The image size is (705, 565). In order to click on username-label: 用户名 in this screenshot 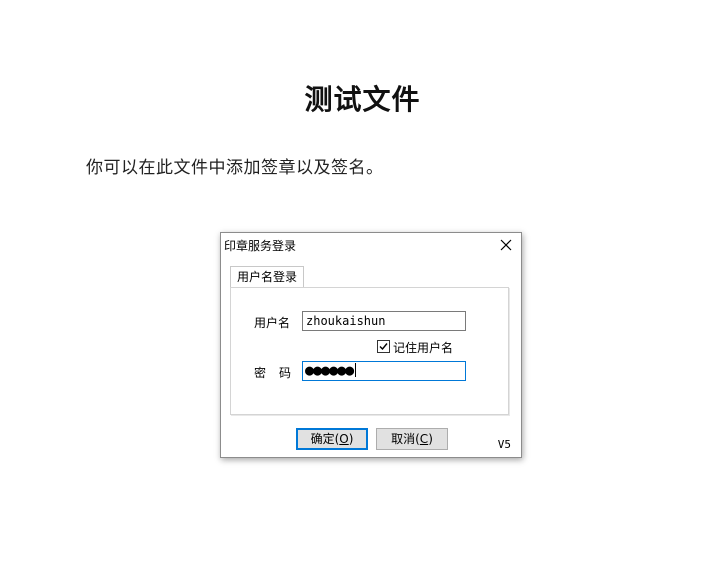, I will do `click(272, 323)`.